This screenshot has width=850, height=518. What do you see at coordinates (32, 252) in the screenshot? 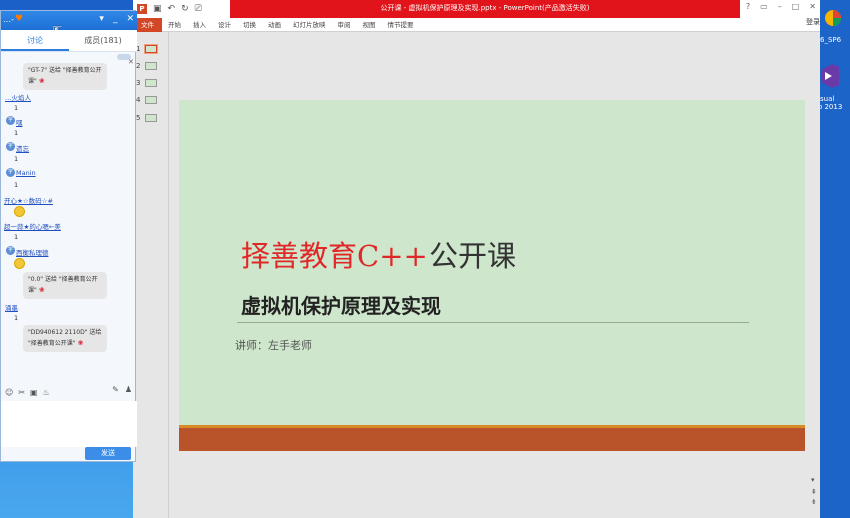
I see `chat-username: 西衡私理德` at bounding box center [32, 252].